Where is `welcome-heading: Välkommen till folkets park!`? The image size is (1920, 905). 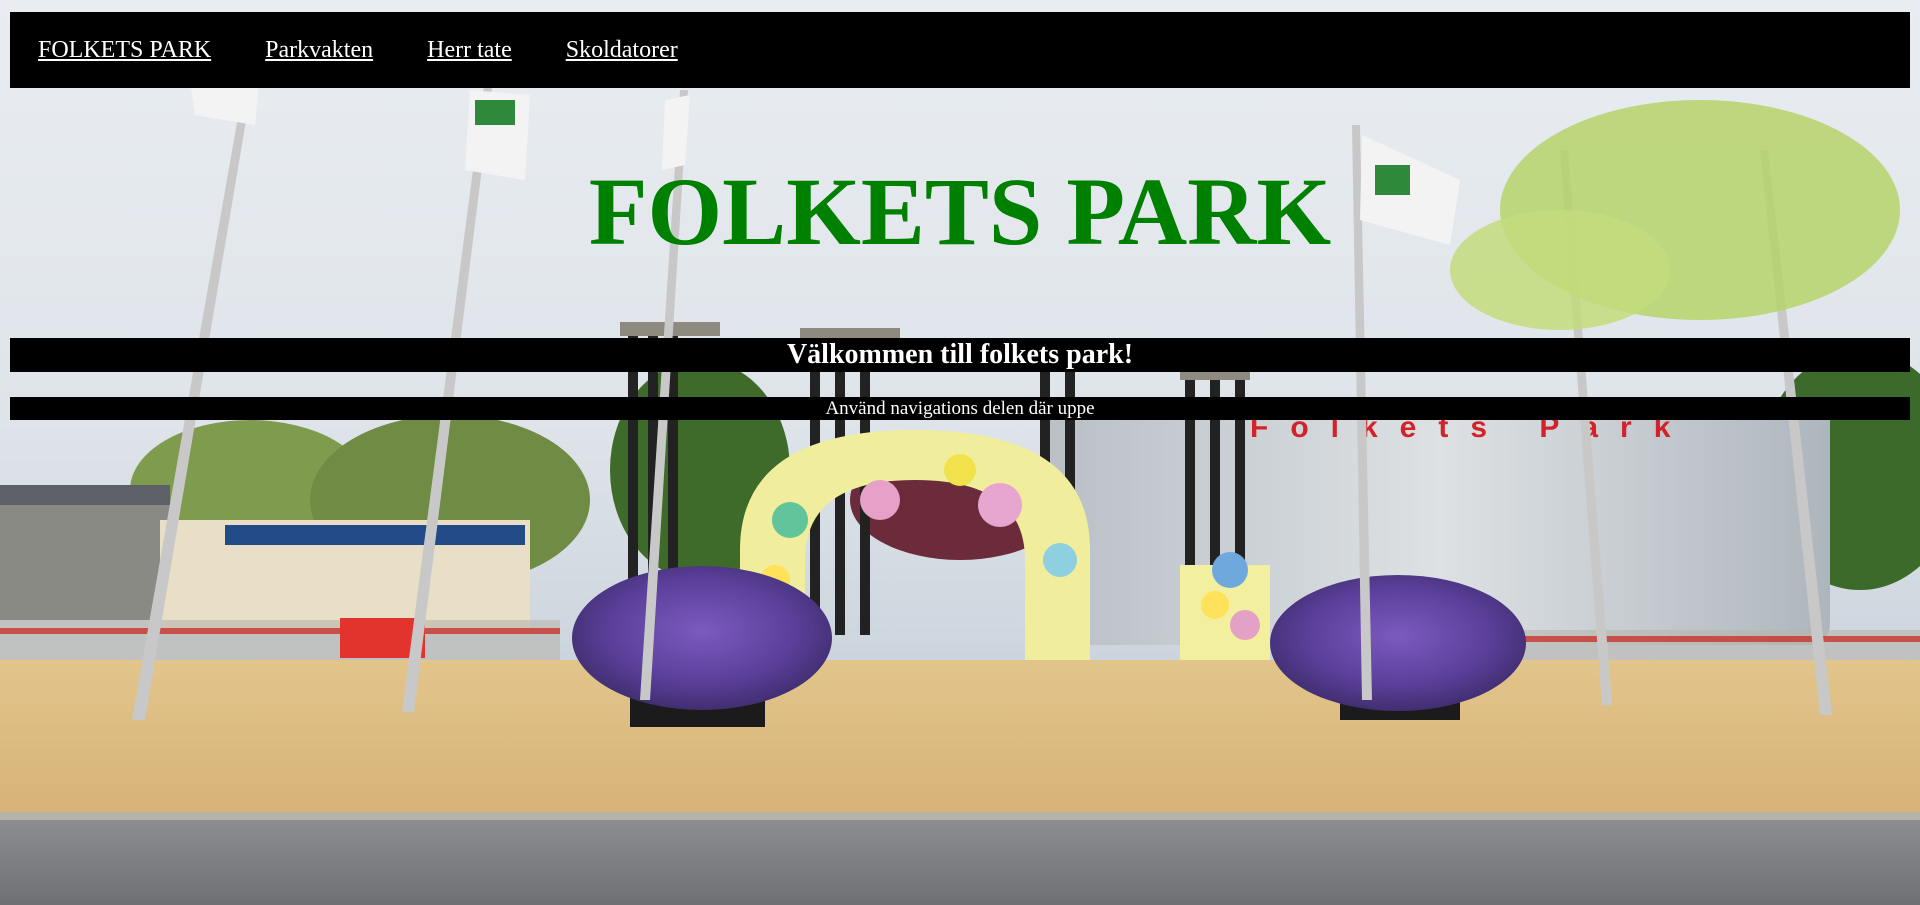
welcome-heading: Välkommen till folkets park! is located at coordinates (960, 355).